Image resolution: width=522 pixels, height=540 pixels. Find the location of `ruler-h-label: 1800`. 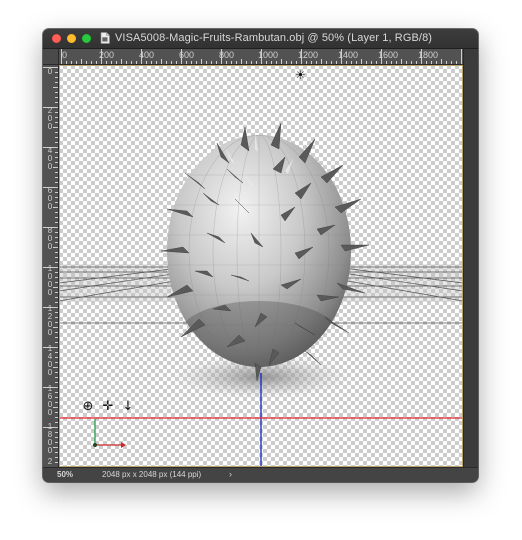

ruler-h-label: 1800 is located at coordinates (428, 55).